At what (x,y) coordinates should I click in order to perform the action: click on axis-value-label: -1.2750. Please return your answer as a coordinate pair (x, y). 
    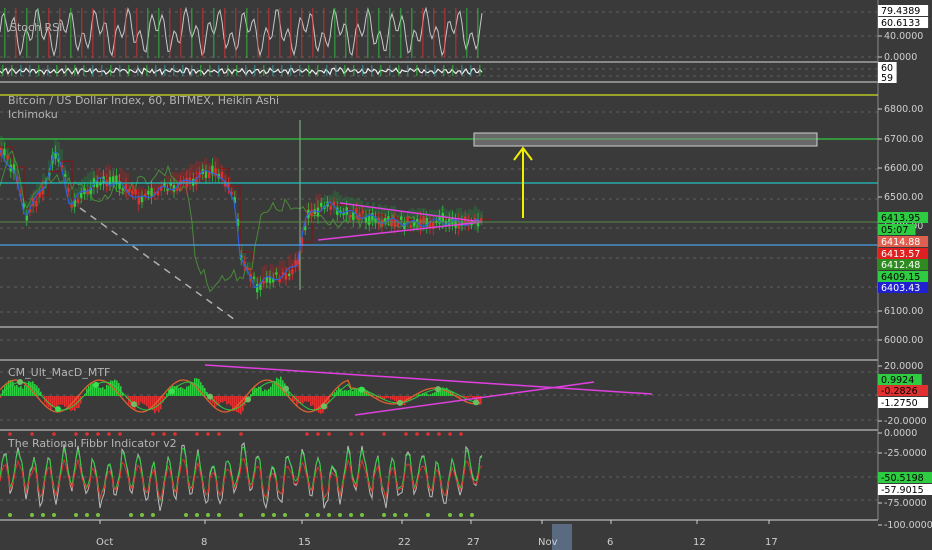
    Looking at the image, I should click on (899, 403).